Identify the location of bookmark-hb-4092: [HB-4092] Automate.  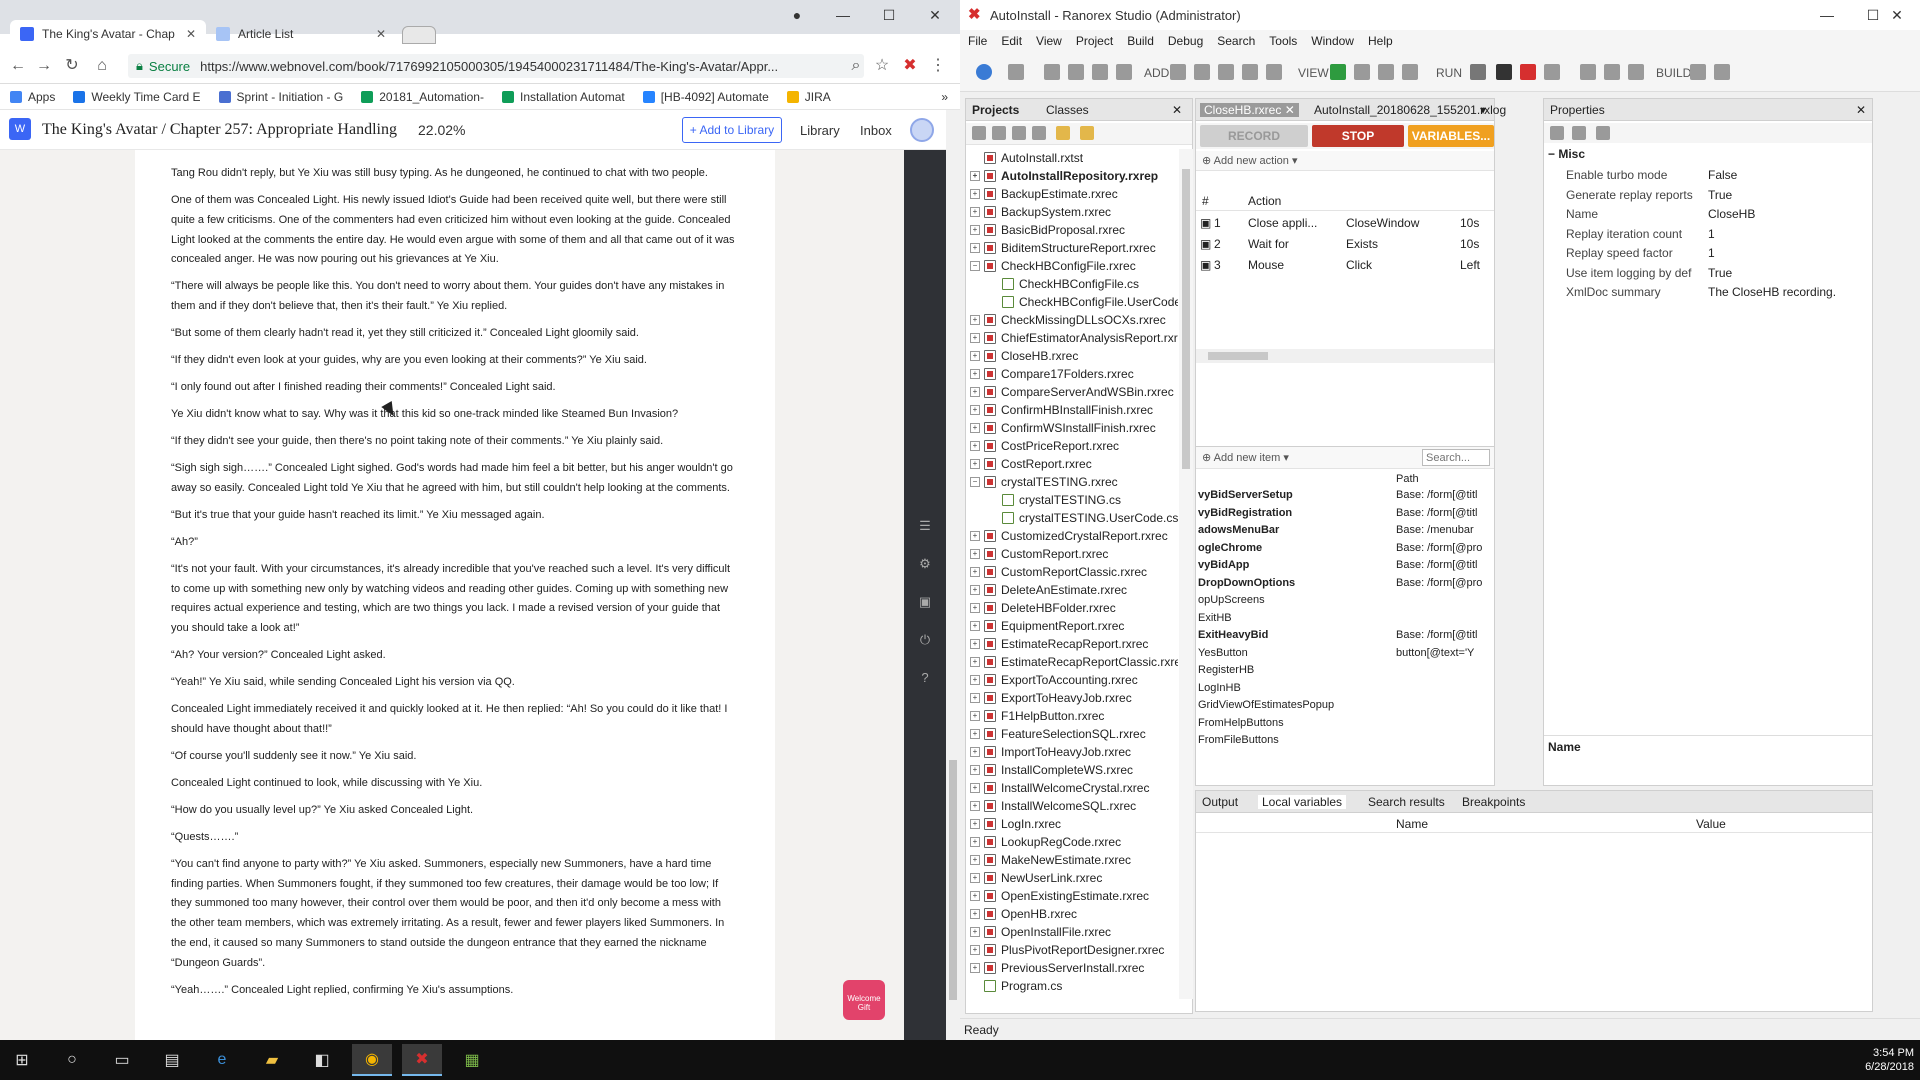
(705, 97).